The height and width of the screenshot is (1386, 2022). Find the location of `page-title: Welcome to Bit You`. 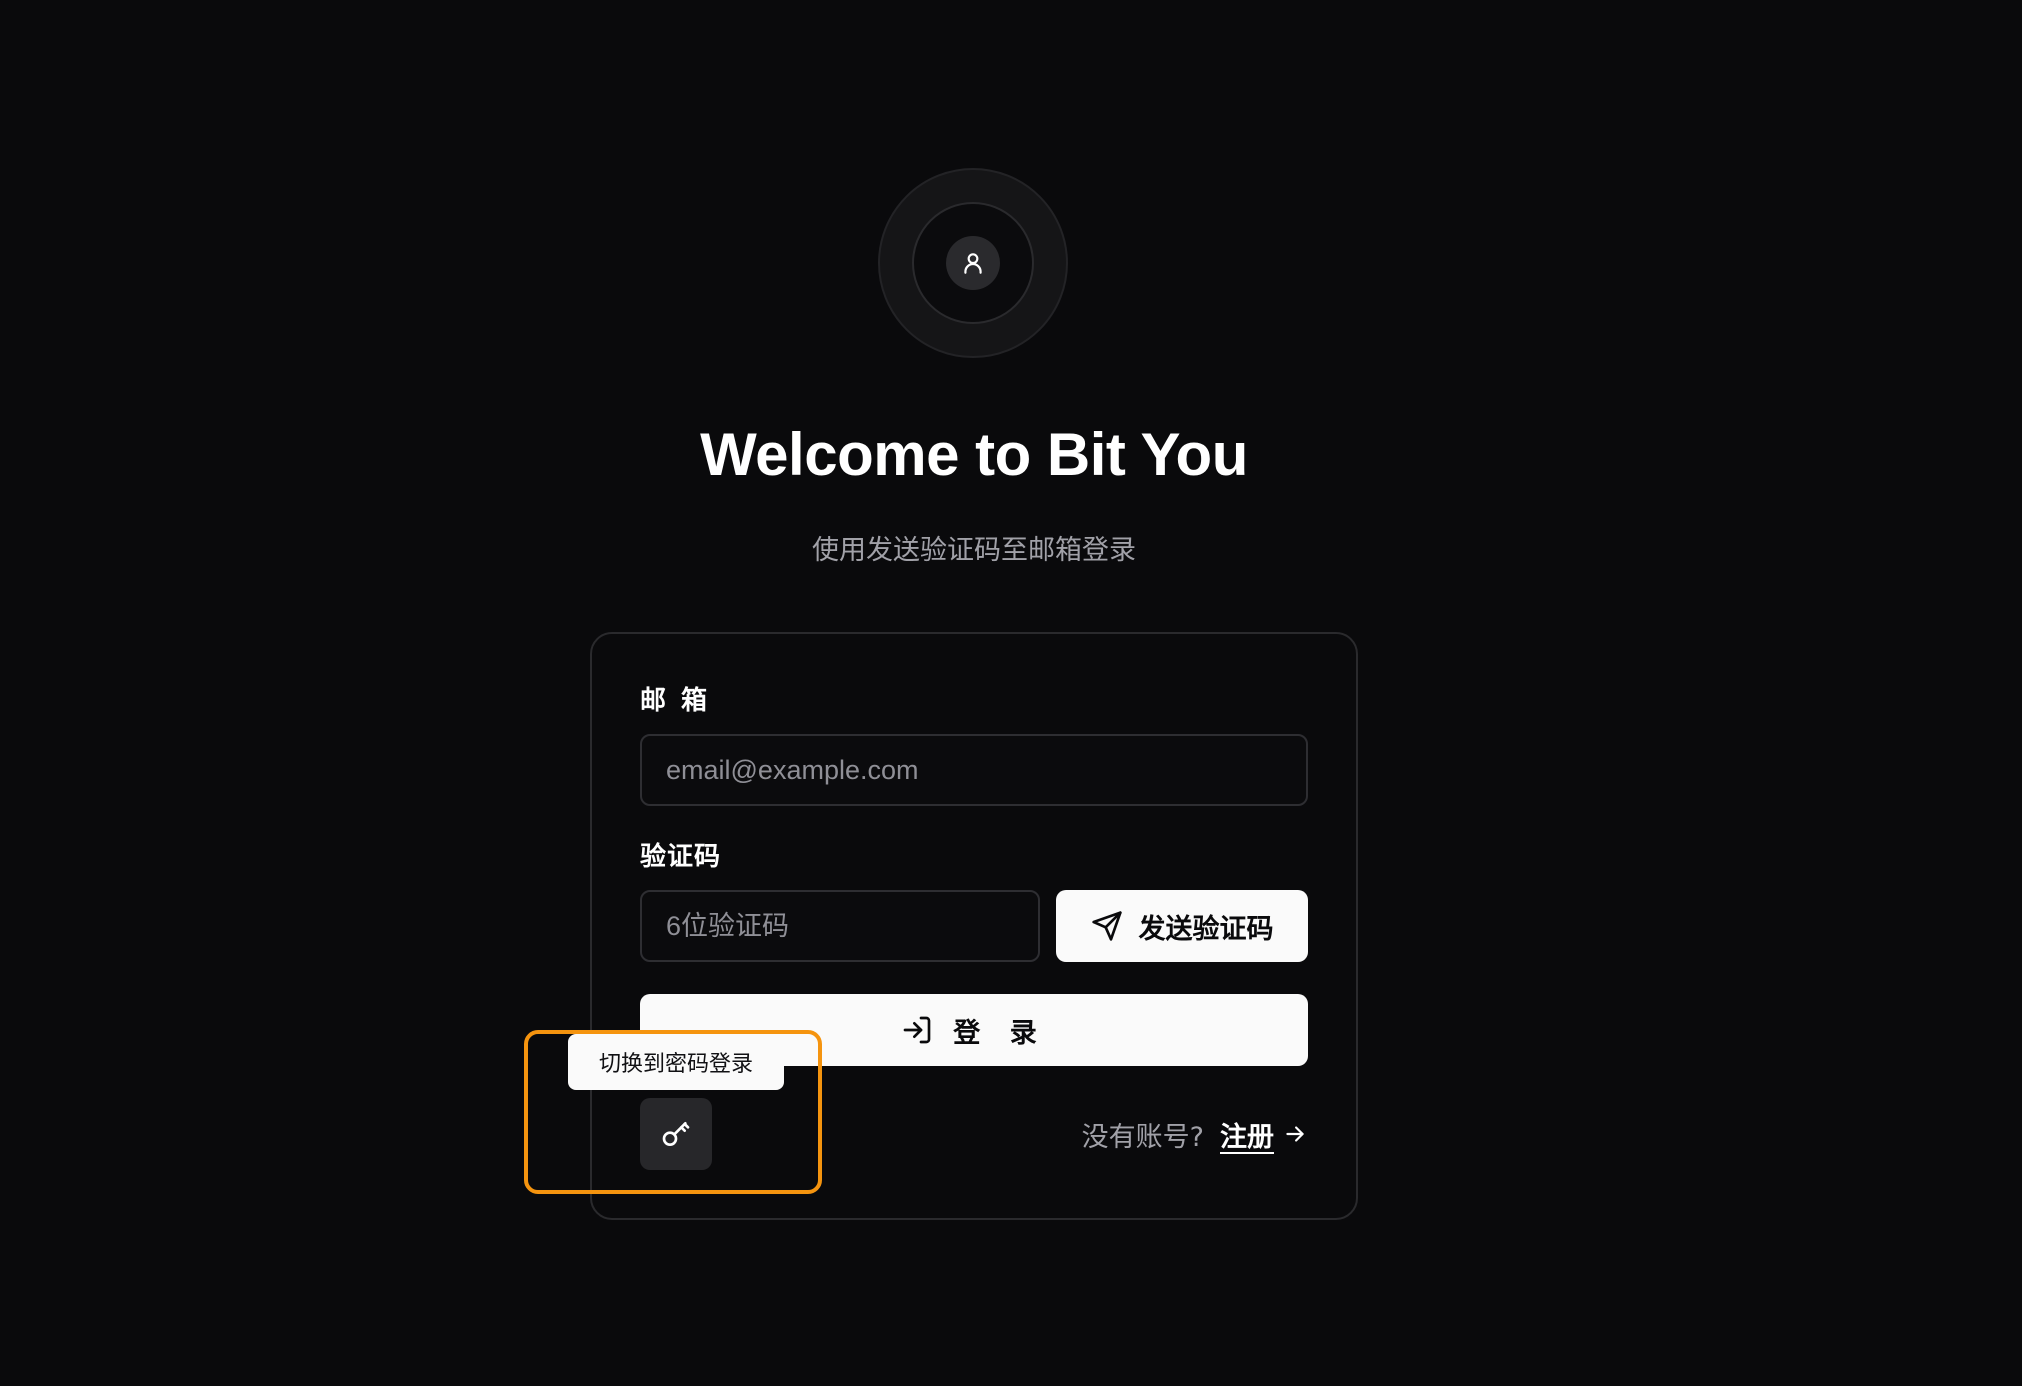

page-title: Welcome to Bit You is located at coordinates (974, 454).